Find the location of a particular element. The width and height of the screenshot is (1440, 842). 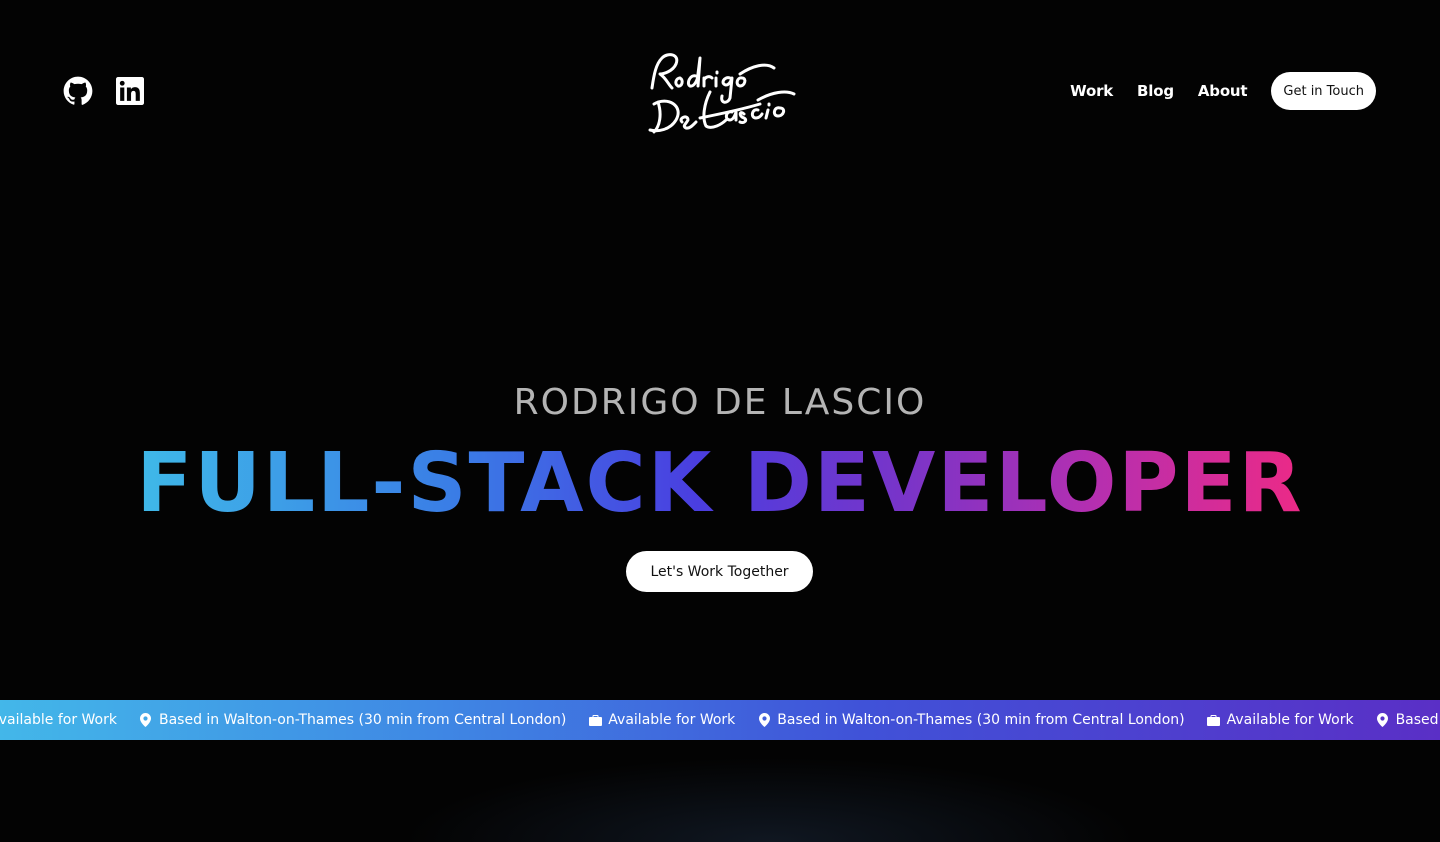

linkedin-icon is located at coordinates (130, 91).